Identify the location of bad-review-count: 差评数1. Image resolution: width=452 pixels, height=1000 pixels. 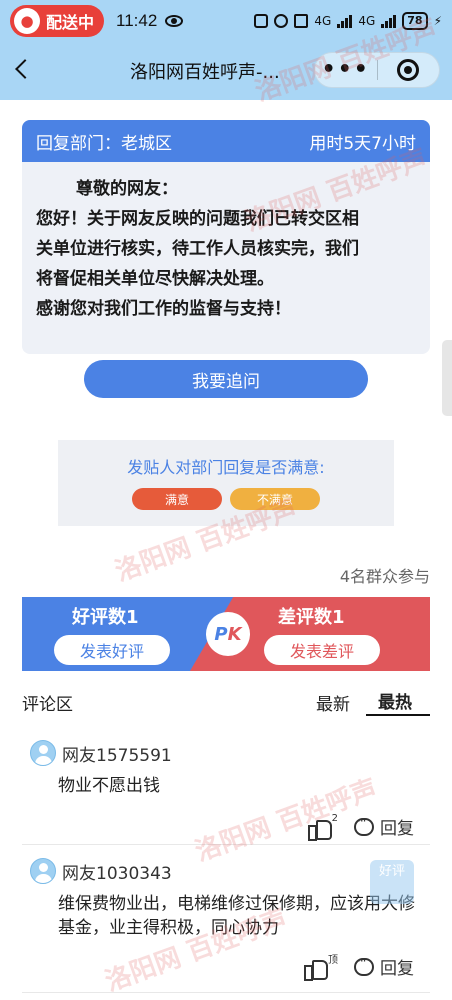
(311, 617).